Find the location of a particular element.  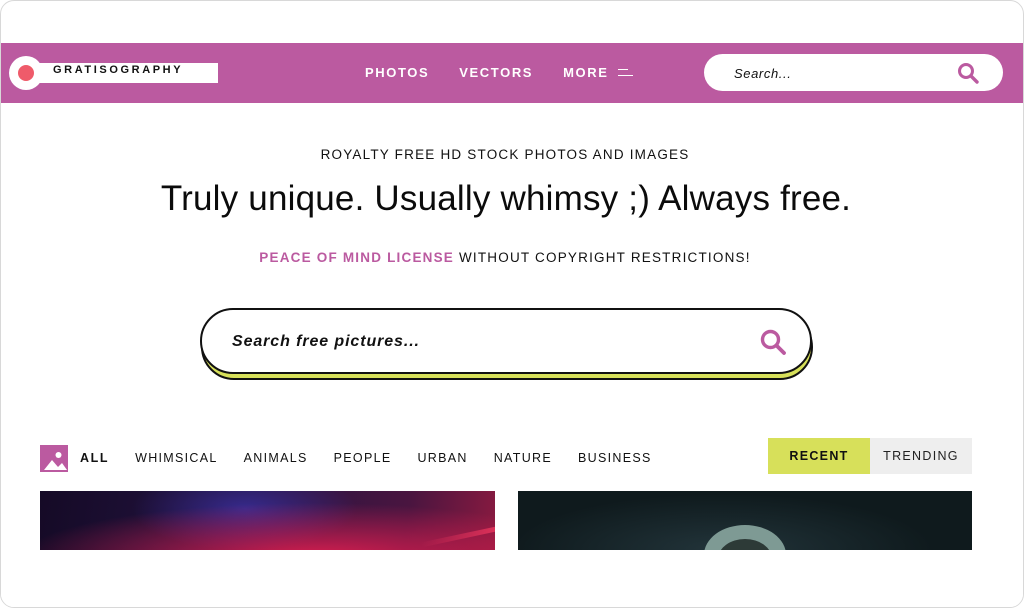

nav-link-photos: PHOTOS is located at coordinates (397, 72).